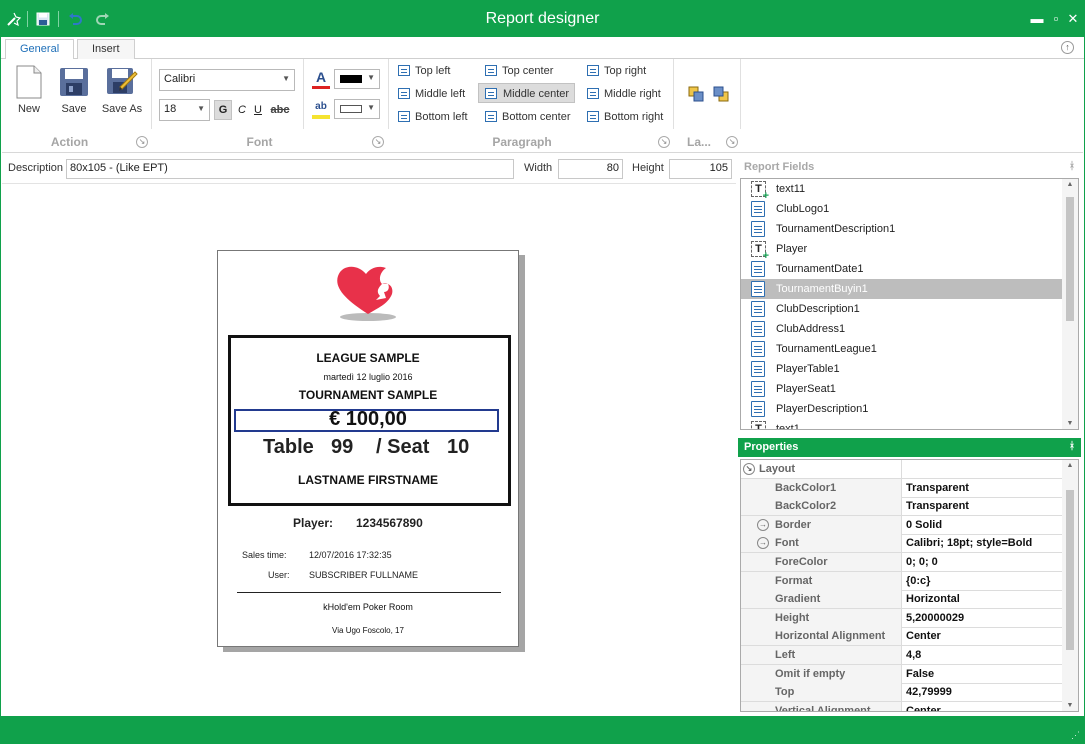 This screenshot has width=1085, height=744. Describe the element at coordinates (901, 600) in the screenshot. I see `property-row: Gradient Horizontal` at that location.